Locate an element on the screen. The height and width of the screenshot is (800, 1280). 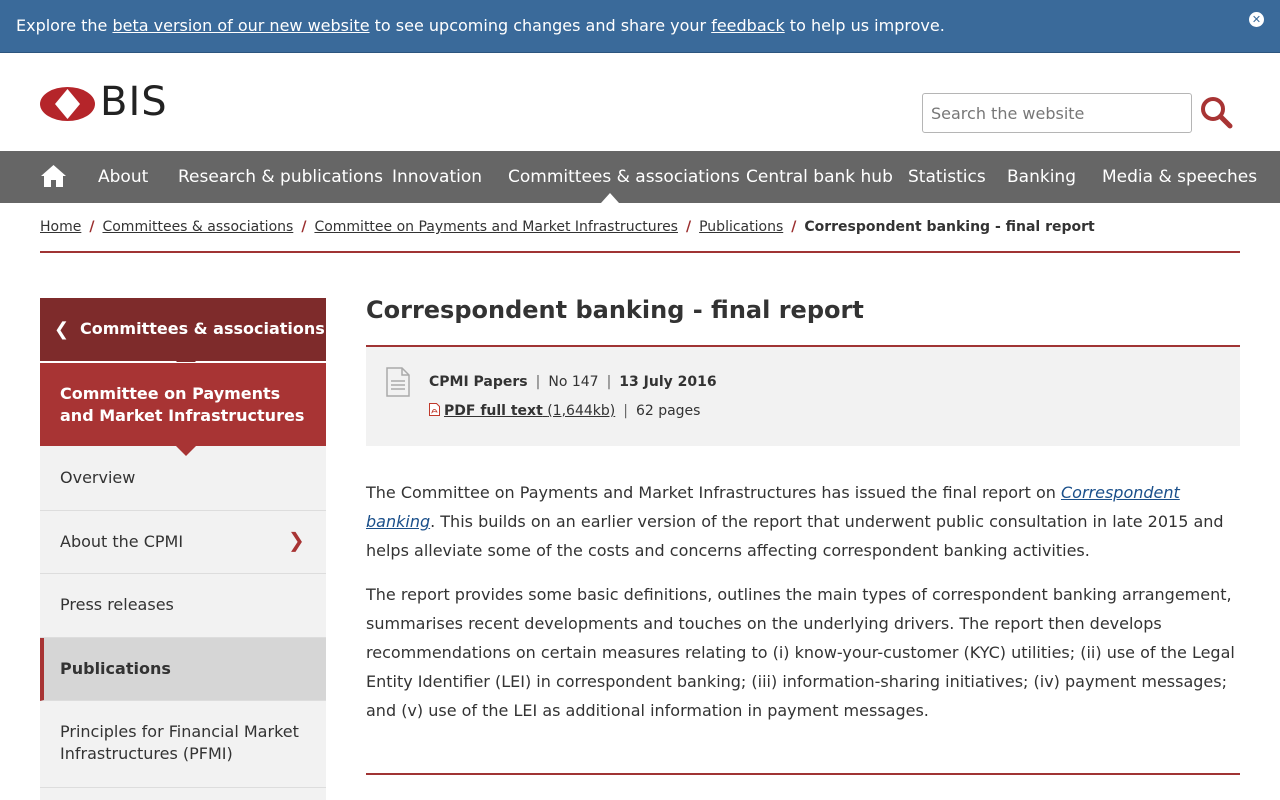
nav-about: About is located at coordinates (123, 177).